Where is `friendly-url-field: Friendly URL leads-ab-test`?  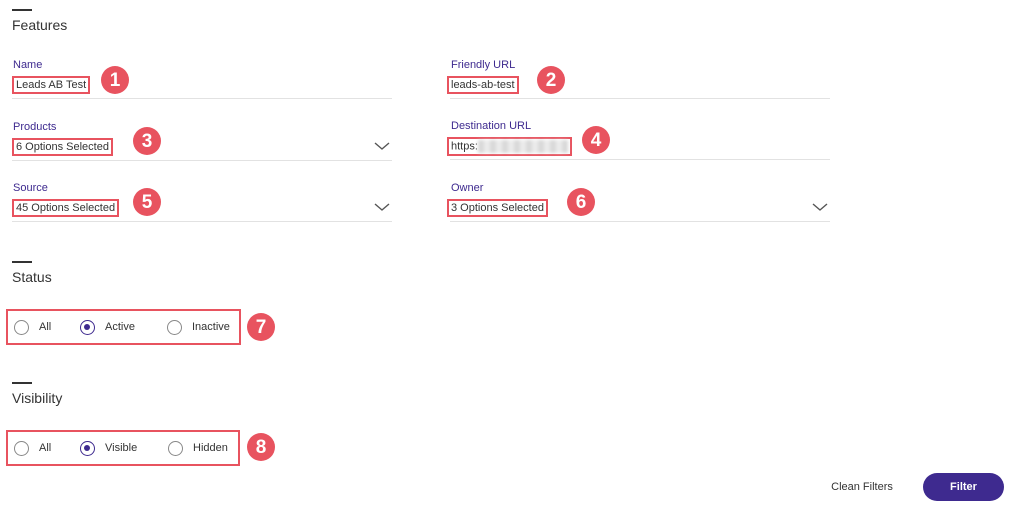
friendly-url-field: Friendly URL leads-ab-test is located at coordinates (638, 79).